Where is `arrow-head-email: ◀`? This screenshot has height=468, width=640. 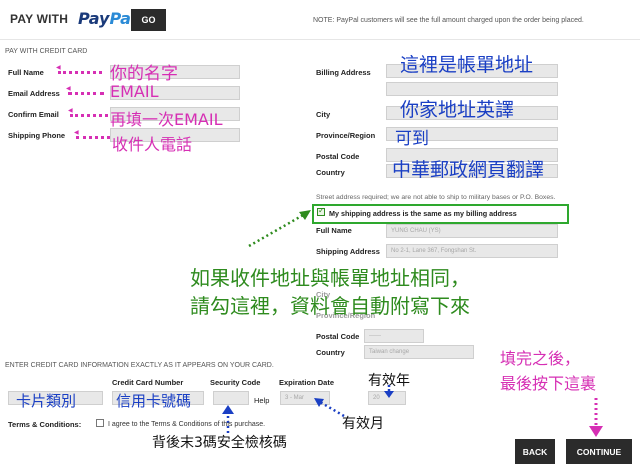 arrow-head-email: ◀ is located at coordinates (68, 88).